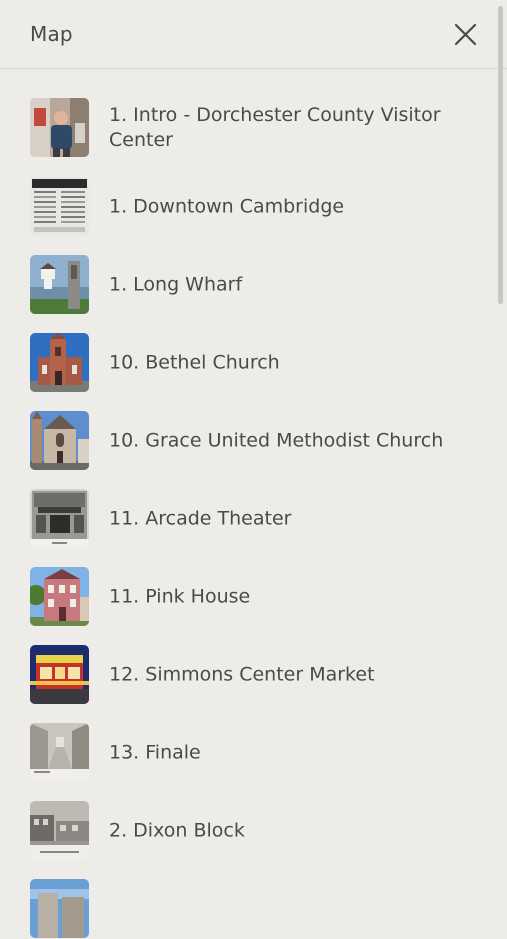 The height and width of the screenshot is (939, 507). Describe the element at coordinates (200, 518) in the screenshot. I see `stop-label: 11. Arcade Theater` at that location.